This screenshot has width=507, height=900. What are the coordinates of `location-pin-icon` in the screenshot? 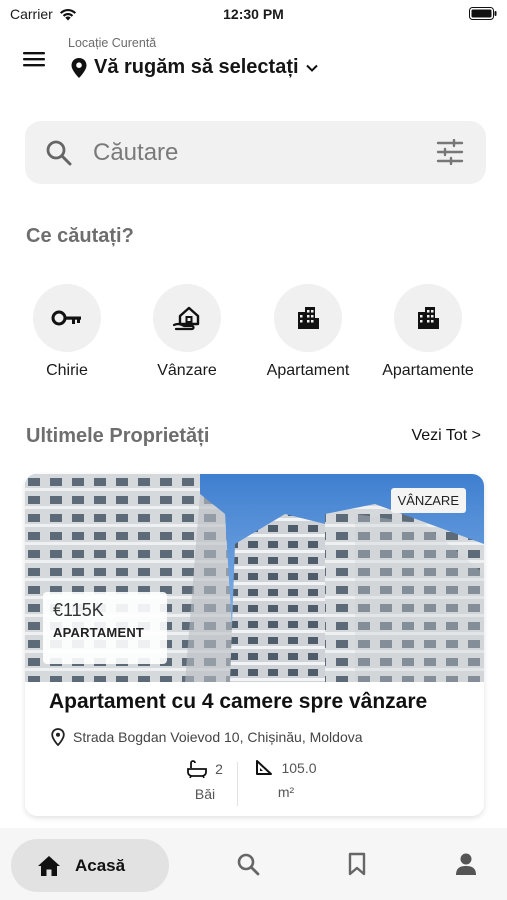 It's located at (79, 67).